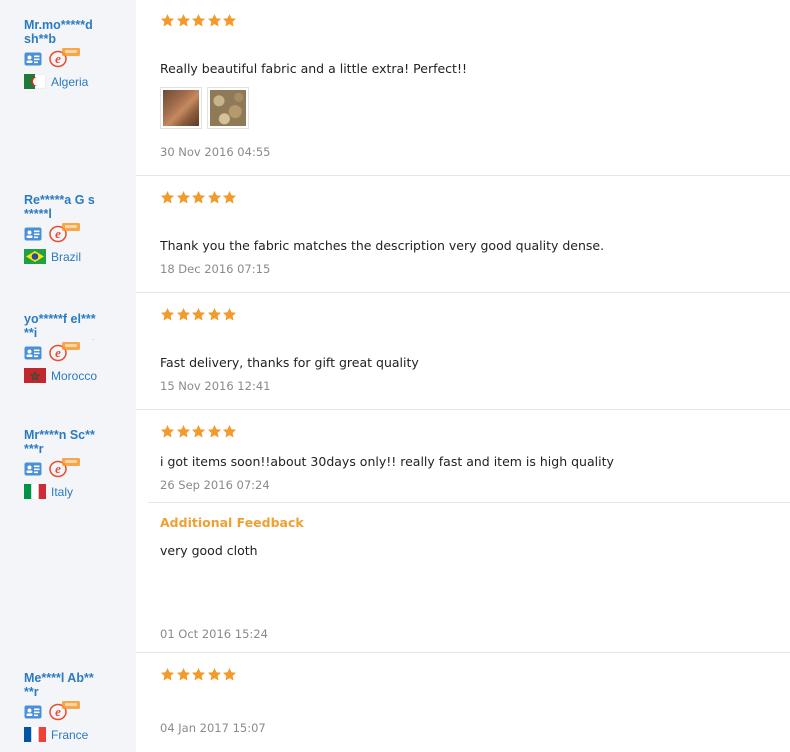  Describe the element at coordinates (60, 685) in the screenshot. I see `reviewer-name: Me****l Ab****r` at that location.